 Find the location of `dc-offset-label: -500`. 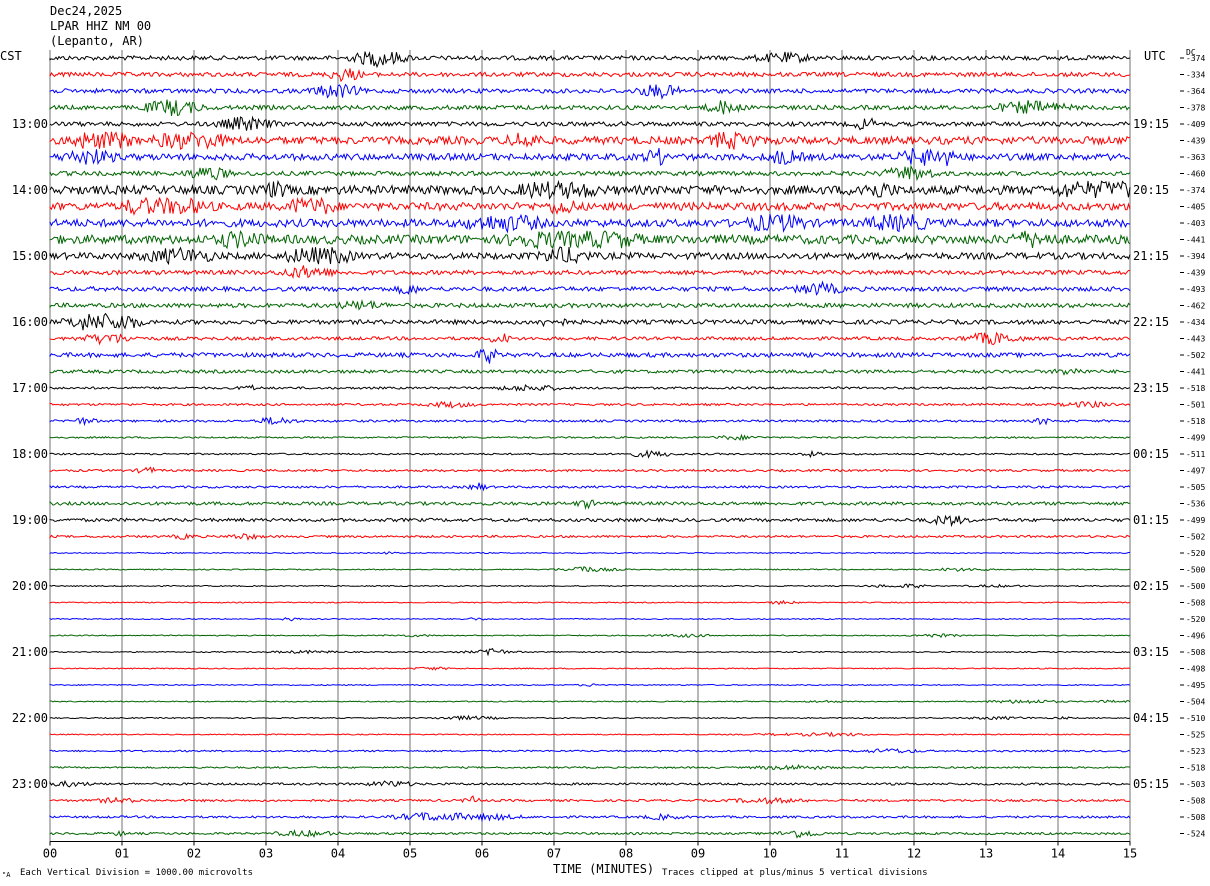

dc-offset-label: -500 is located at coordinates (1195, 586).